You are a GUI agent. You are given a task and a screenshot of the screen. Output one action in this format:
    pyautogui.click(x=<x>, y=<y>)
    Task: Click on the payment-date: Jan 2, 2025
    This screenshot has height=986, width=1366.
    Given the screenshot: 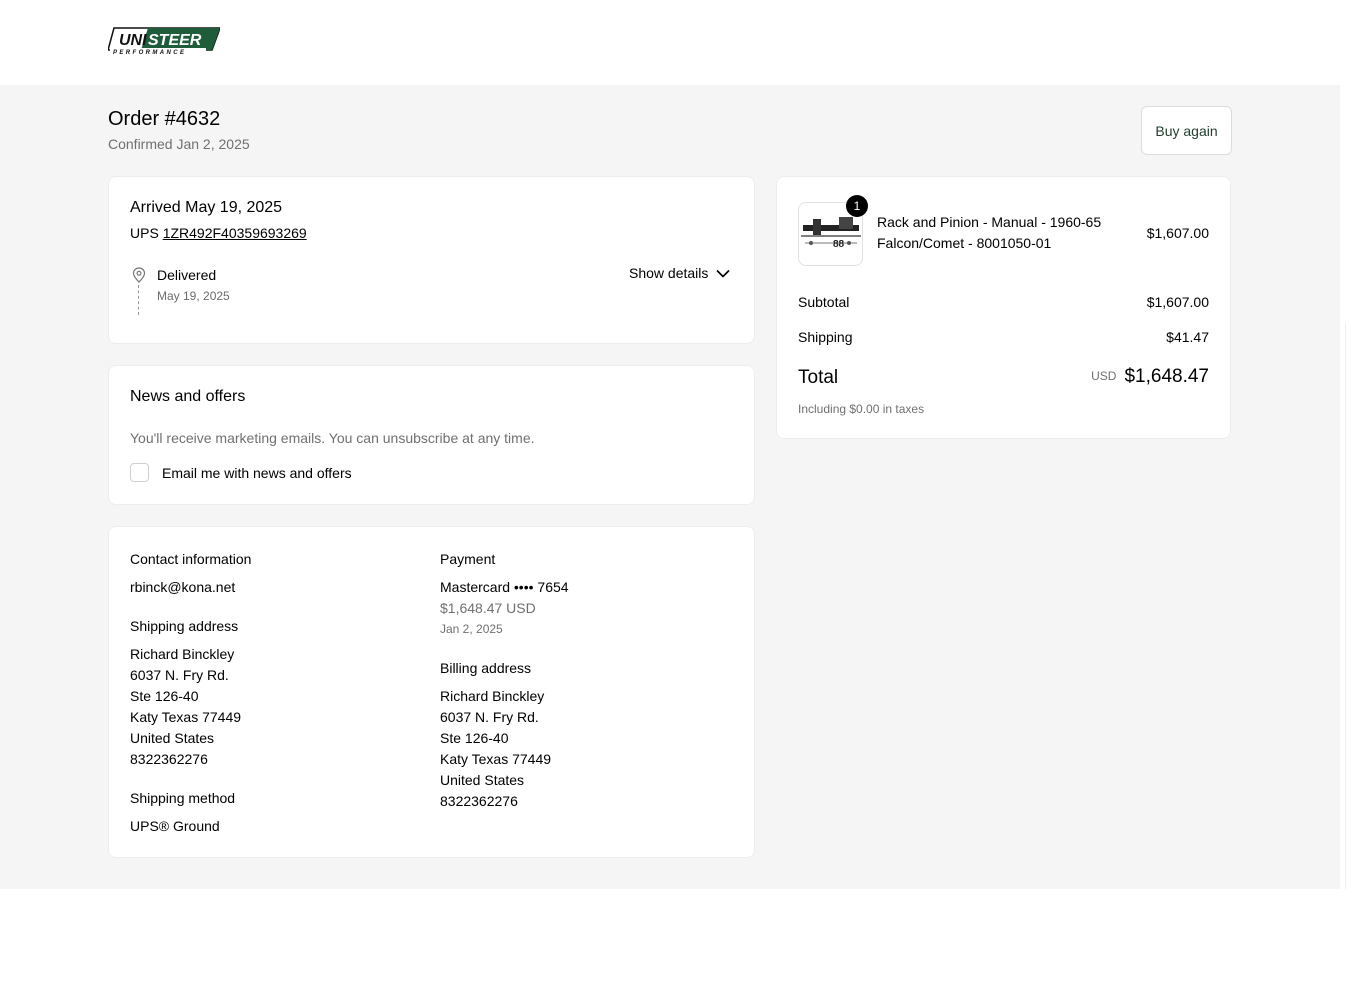 What is the action you would take?
    pyautogui.click(x=471, y=629)
    